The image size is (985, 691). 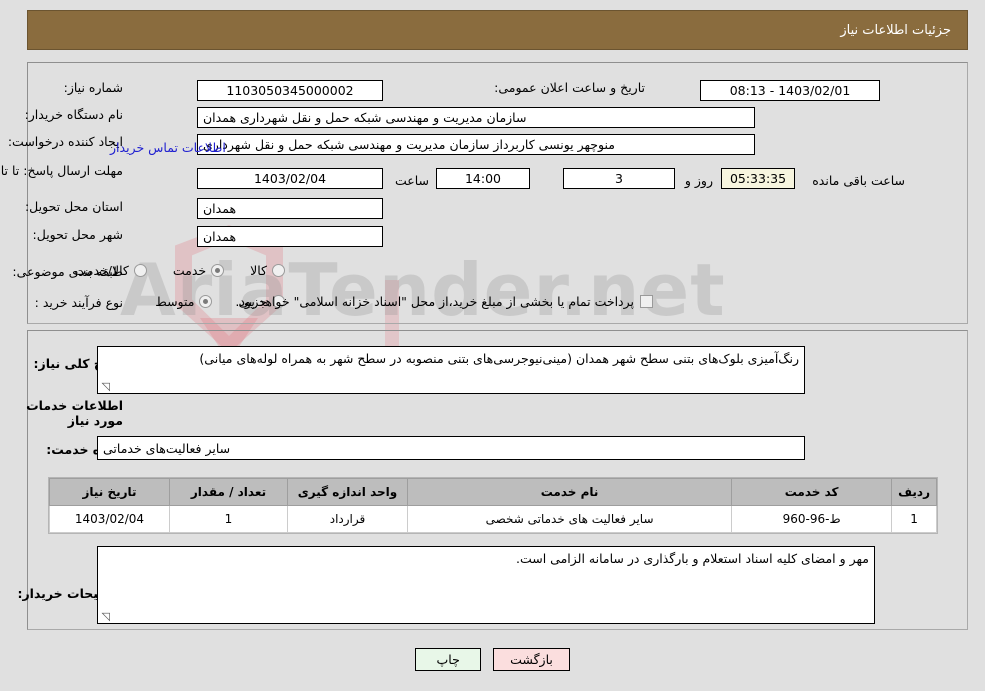 I want to click on cell-need-date: 1403/02/04, so click(x=109, y=519).